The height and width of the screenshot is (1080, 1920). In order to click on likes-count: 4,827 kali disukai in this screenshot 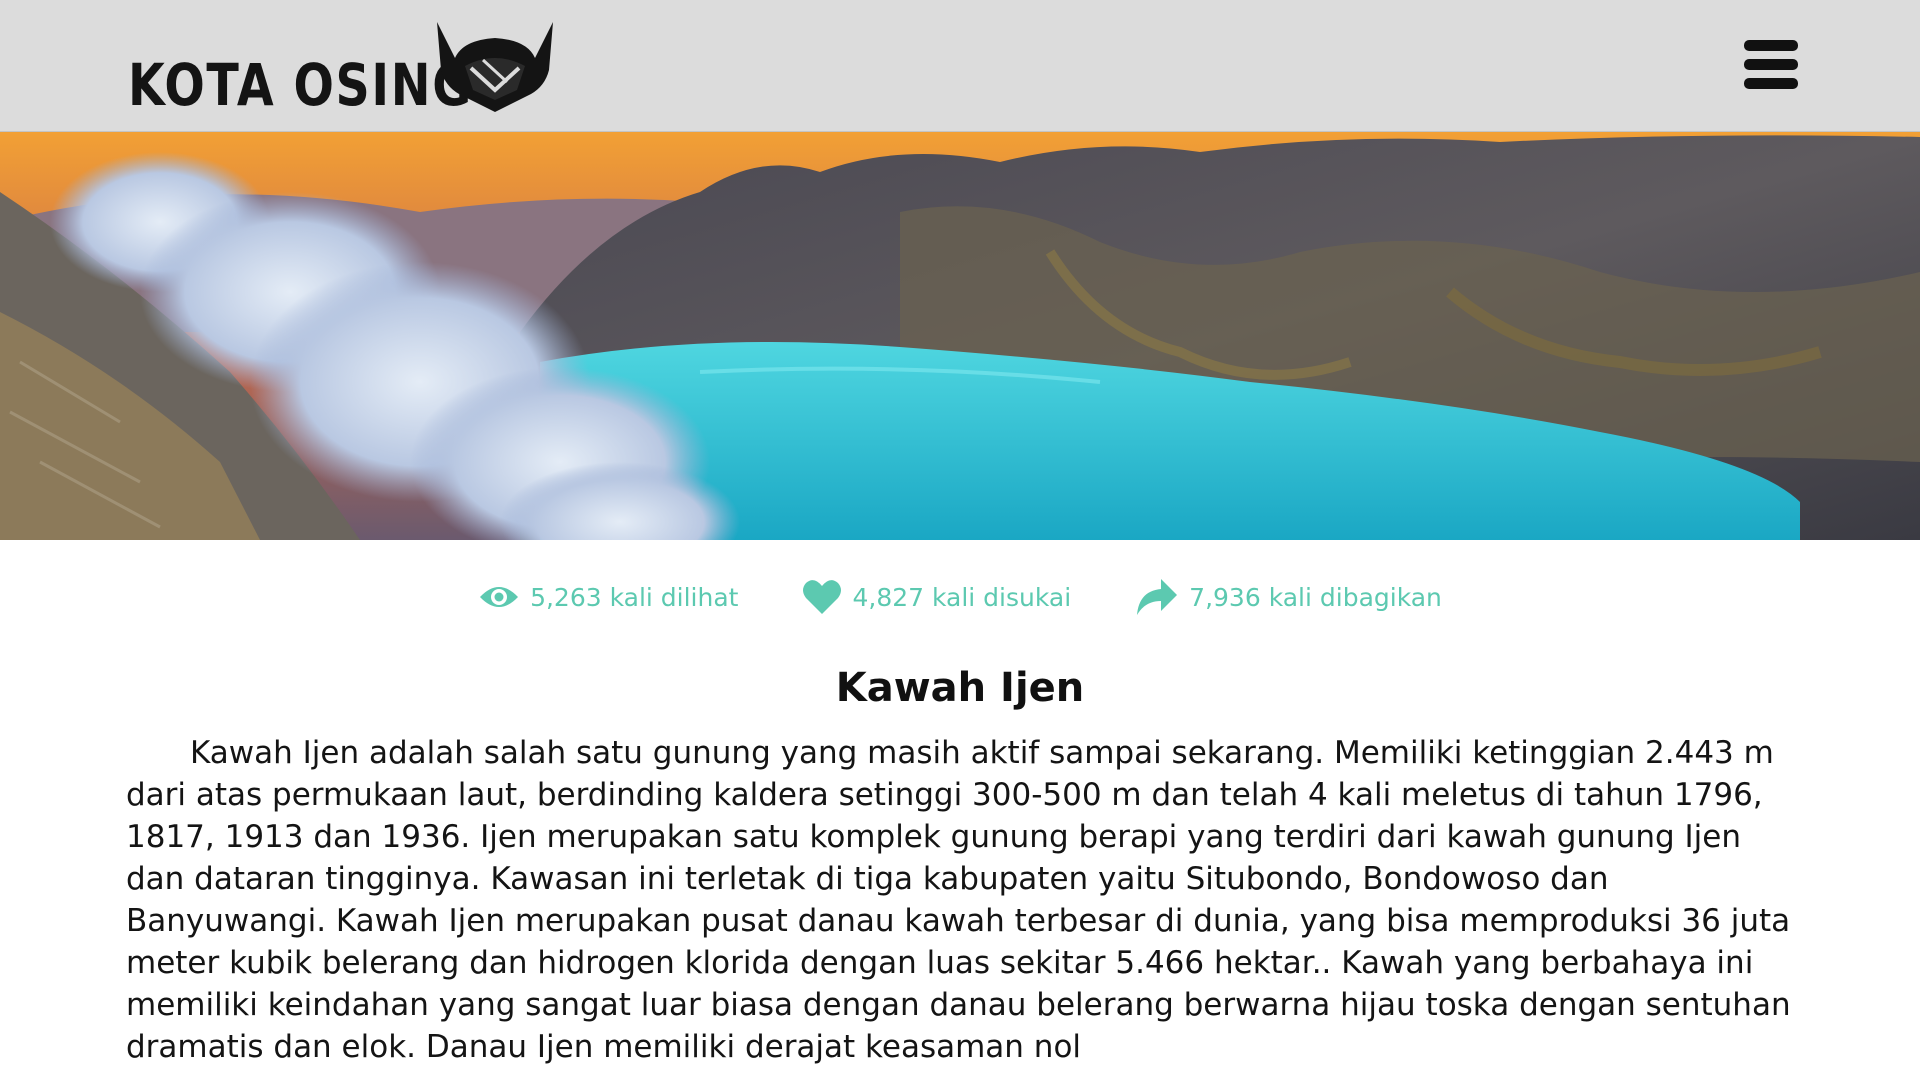, I will do `click(962, 597)`.